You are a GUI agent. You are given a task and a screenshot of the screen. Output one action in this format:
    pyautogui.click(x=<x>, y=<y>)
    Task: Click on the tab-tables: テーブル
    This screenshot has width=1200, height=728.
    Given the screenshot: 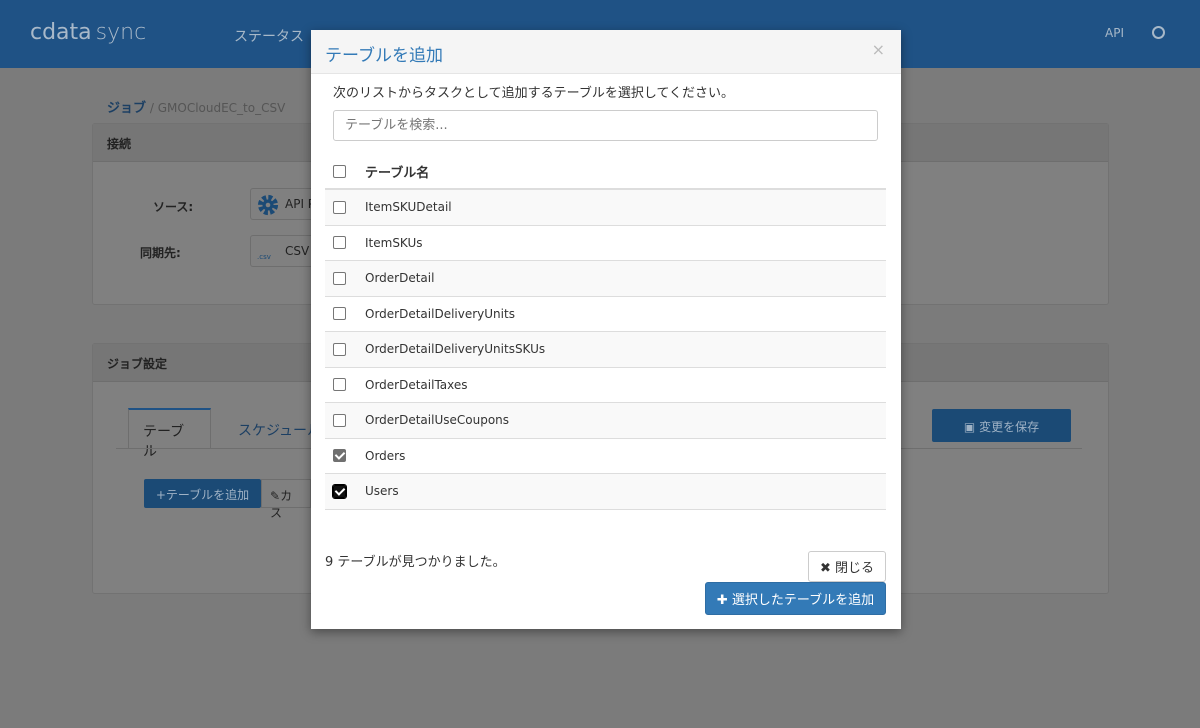 What is the action you would take?
    pyautogui.click(x=169, y=434)
    